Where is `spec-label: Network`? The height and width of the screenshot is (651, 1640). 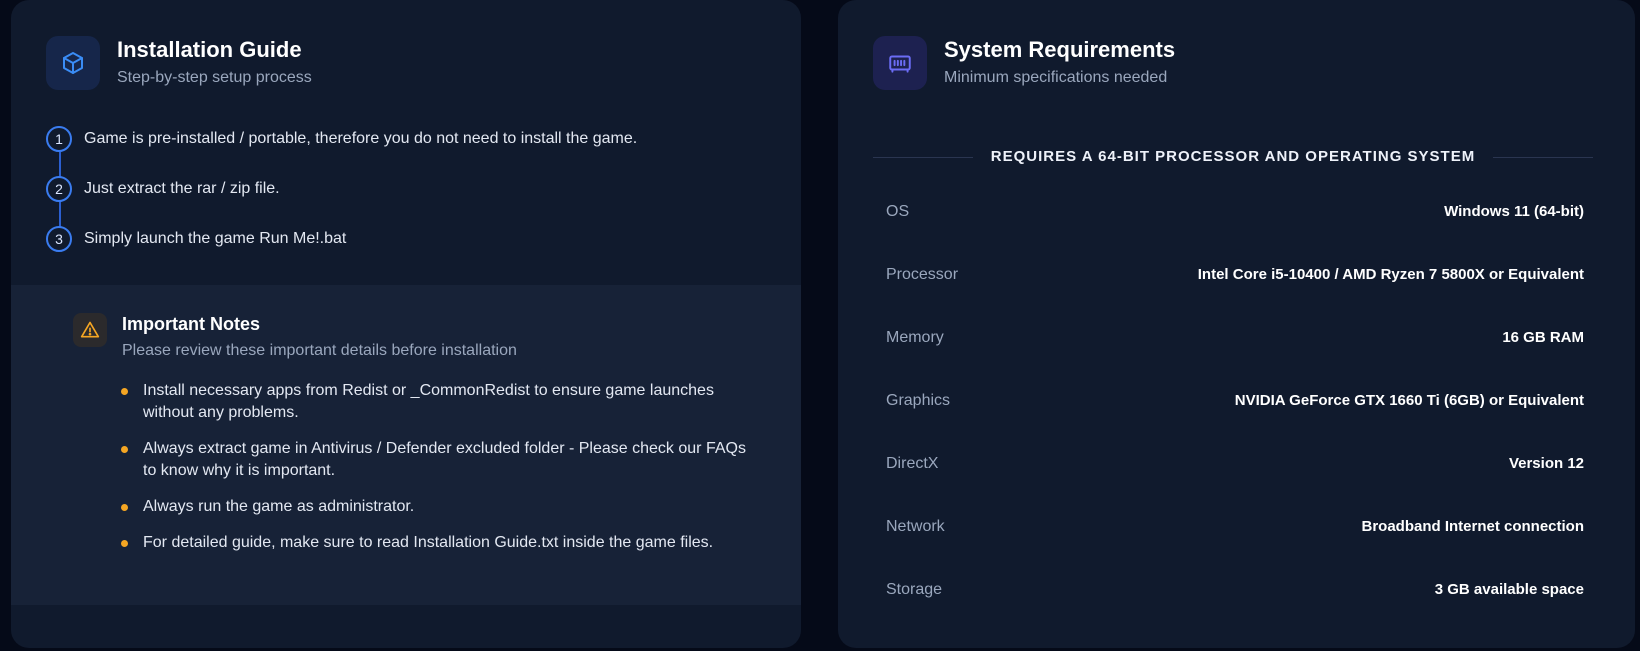
spec-label: Network is located at coordinates (915, 526).